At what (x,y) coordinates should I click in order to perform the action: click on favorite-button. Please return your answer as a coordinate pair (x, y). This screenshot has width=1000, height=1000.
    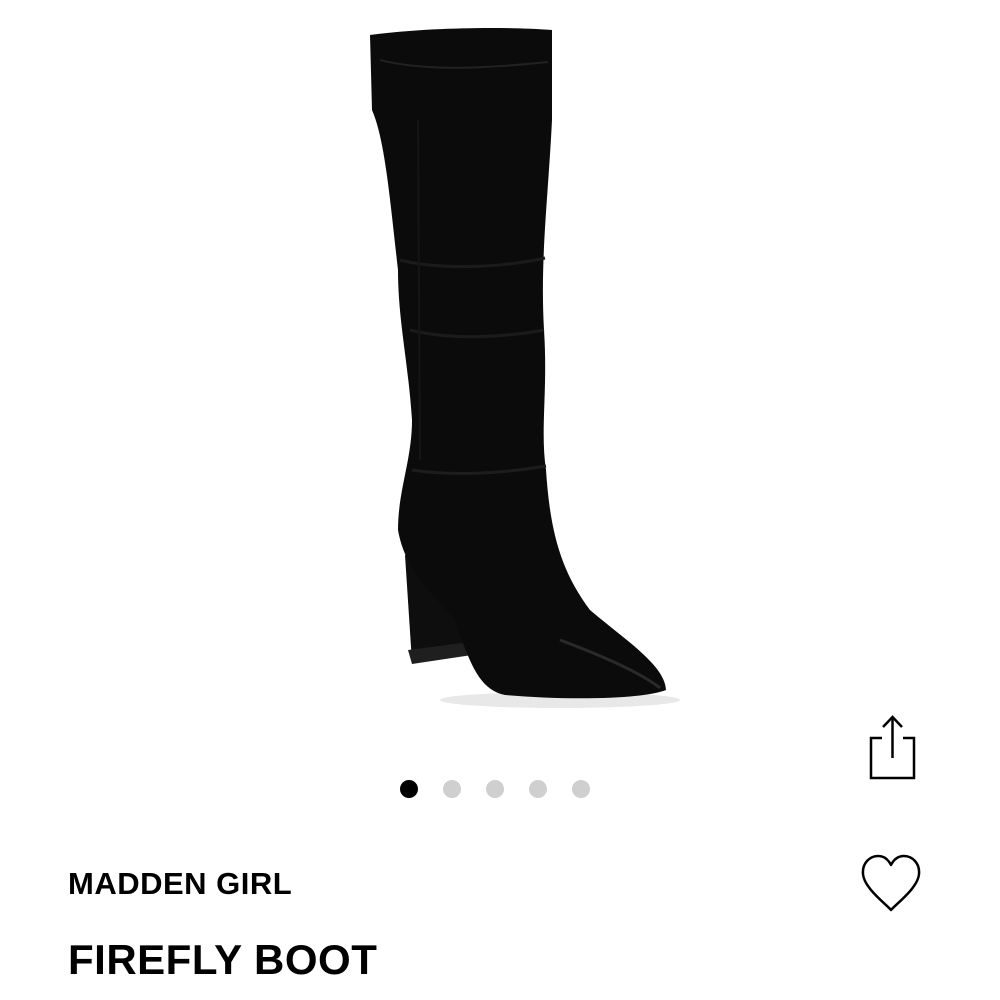
    Looking at the image, I should click on (891, 884).